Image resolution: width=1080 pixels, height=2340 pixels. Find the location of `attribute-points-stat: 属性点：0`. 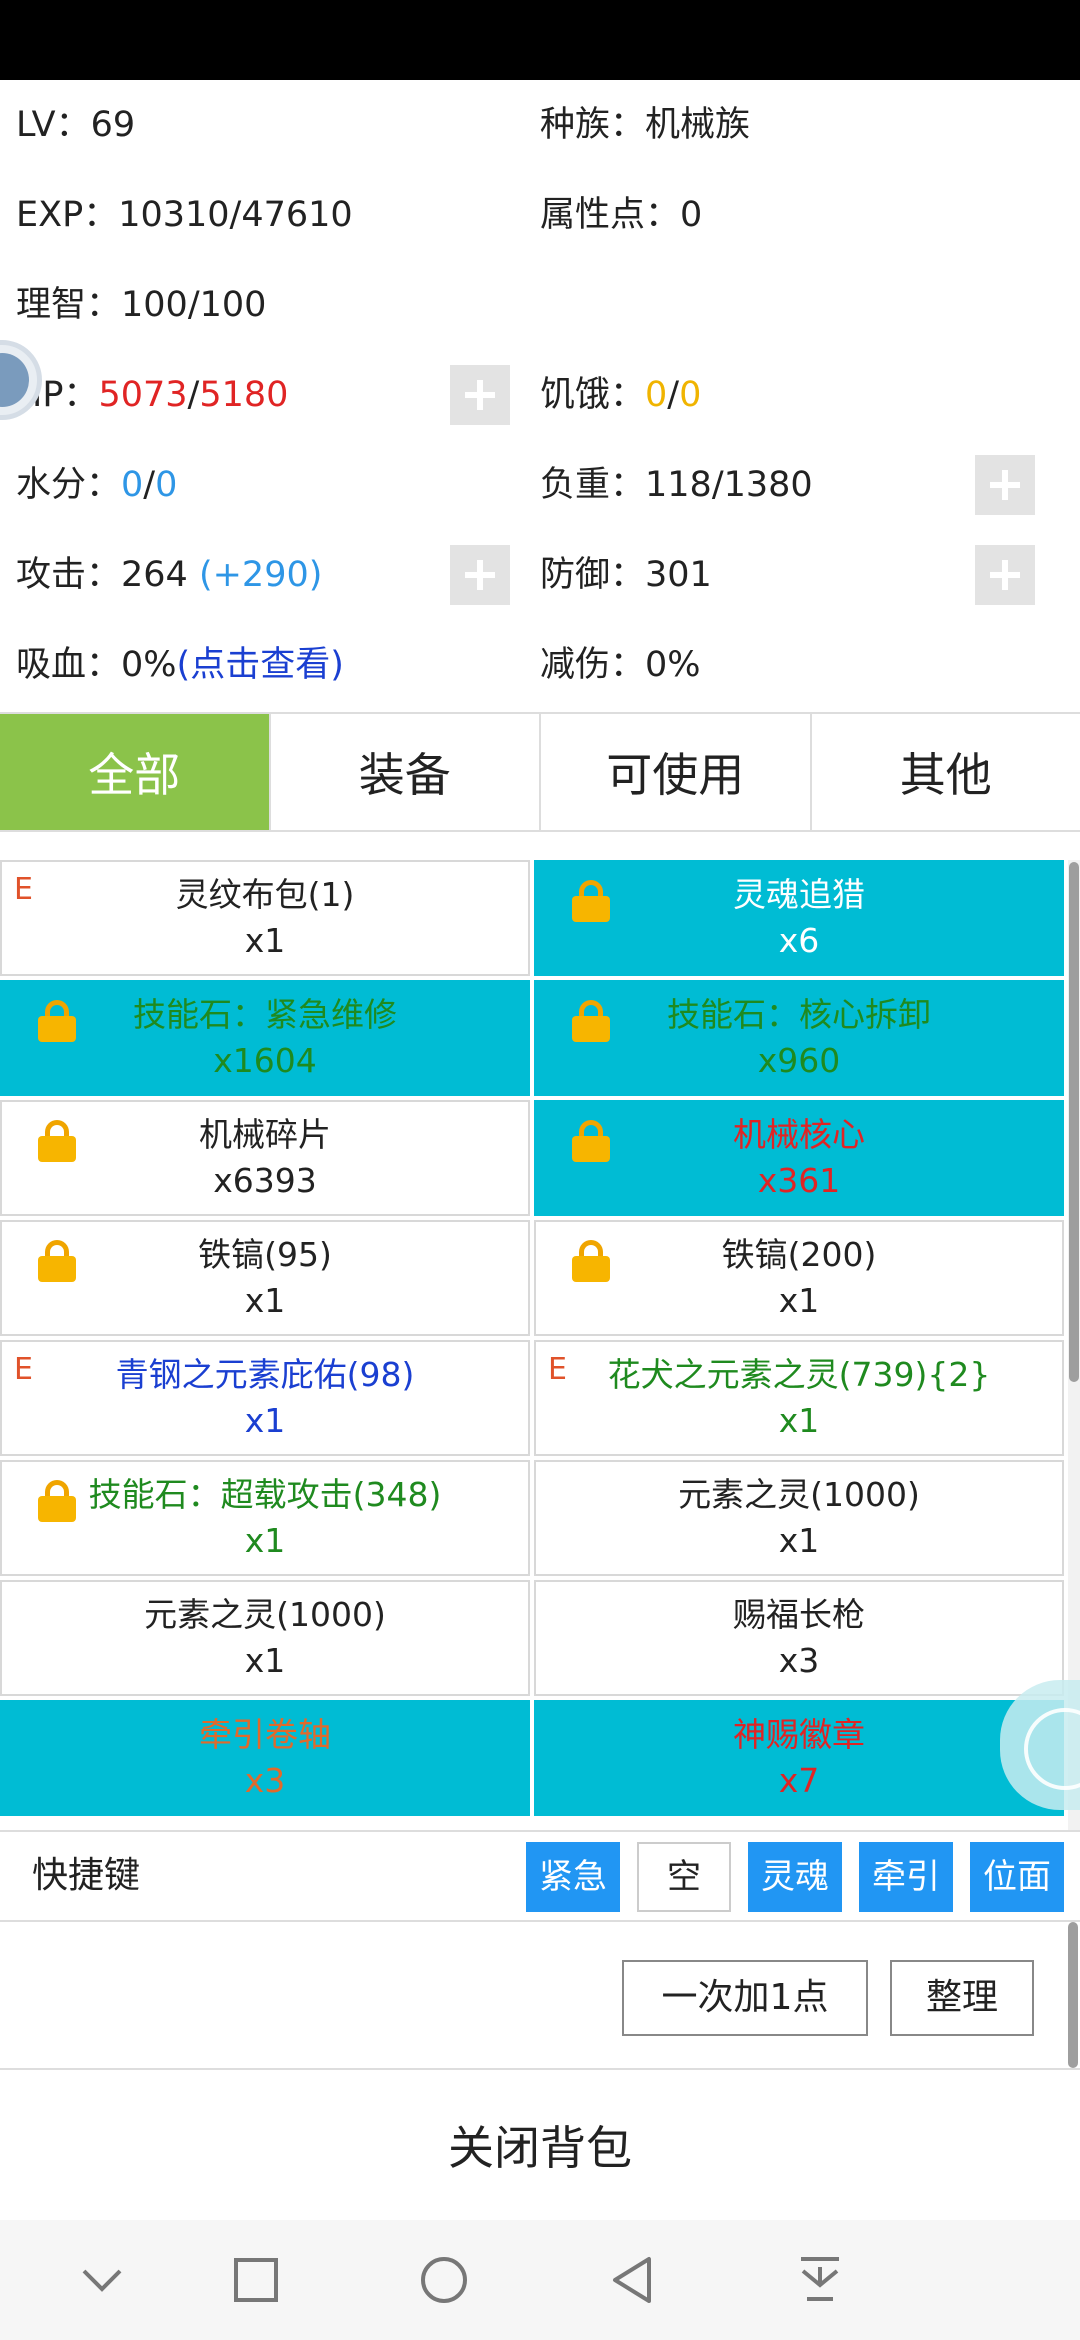

attribute-points-stat: 属性点：0 is located at coordinates (621, 215).